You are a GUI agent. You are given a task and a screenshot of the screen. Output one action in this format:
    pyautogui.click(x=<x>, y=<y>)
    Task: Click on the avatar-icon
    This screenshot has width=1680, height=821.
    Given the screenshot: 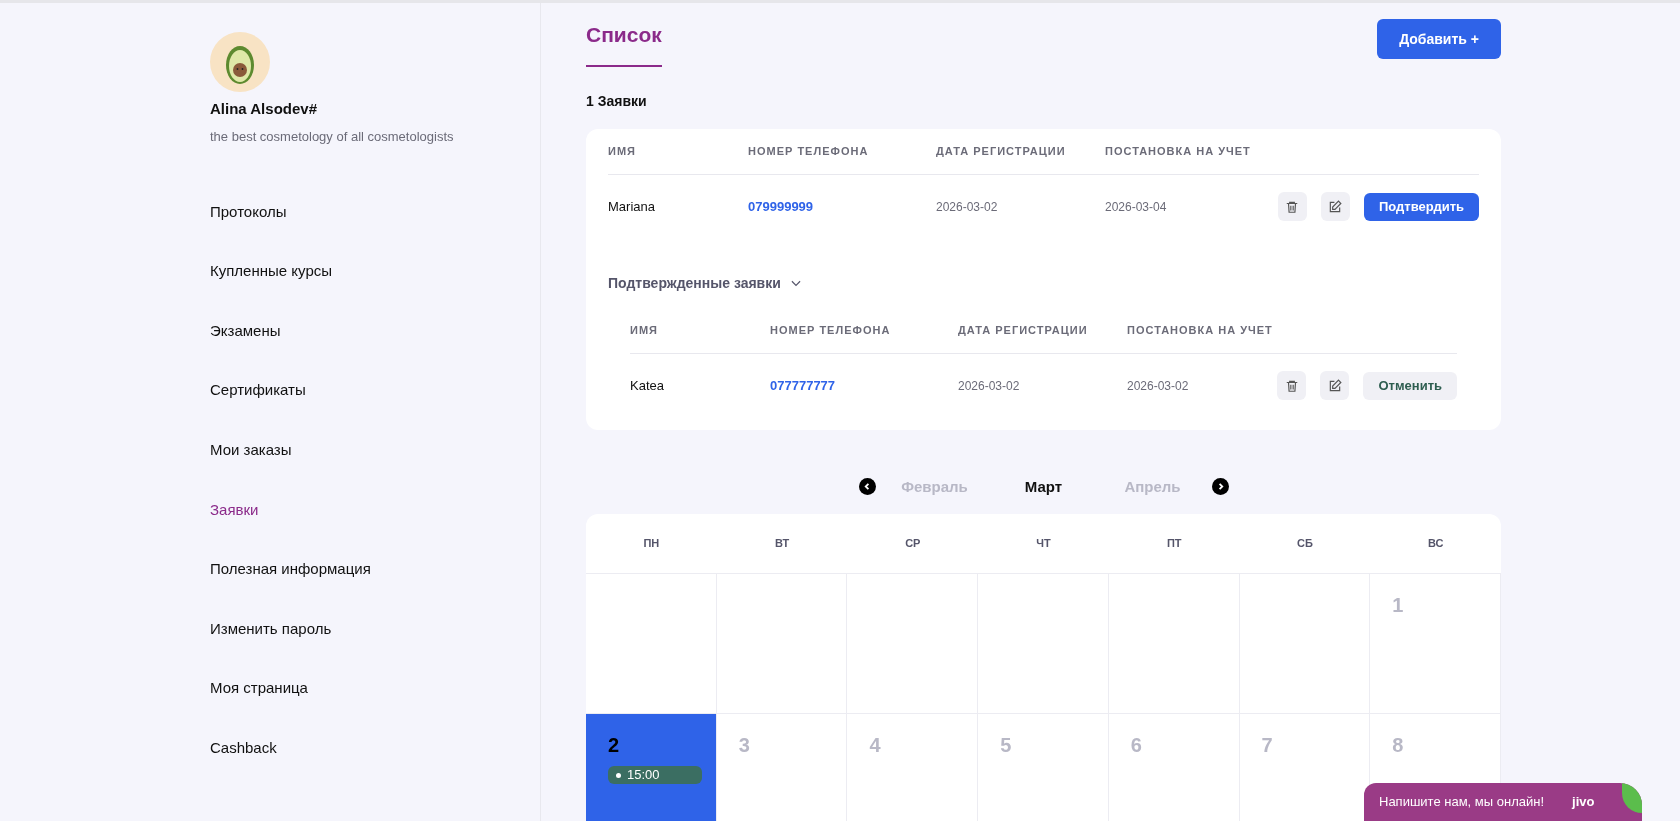 What is the action you would take?
    pyautogui.click(x=240, y=62)
    